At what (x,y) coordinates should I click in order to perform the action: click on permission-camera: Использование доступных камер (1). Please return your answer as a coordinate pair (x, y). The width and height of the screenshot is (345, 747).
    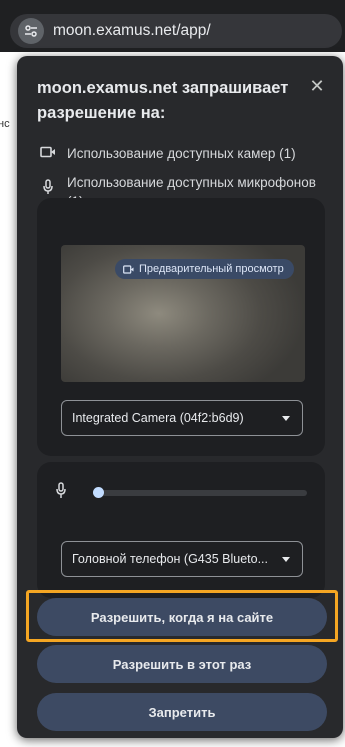
    Looking at the image, I should click on (166, 153).